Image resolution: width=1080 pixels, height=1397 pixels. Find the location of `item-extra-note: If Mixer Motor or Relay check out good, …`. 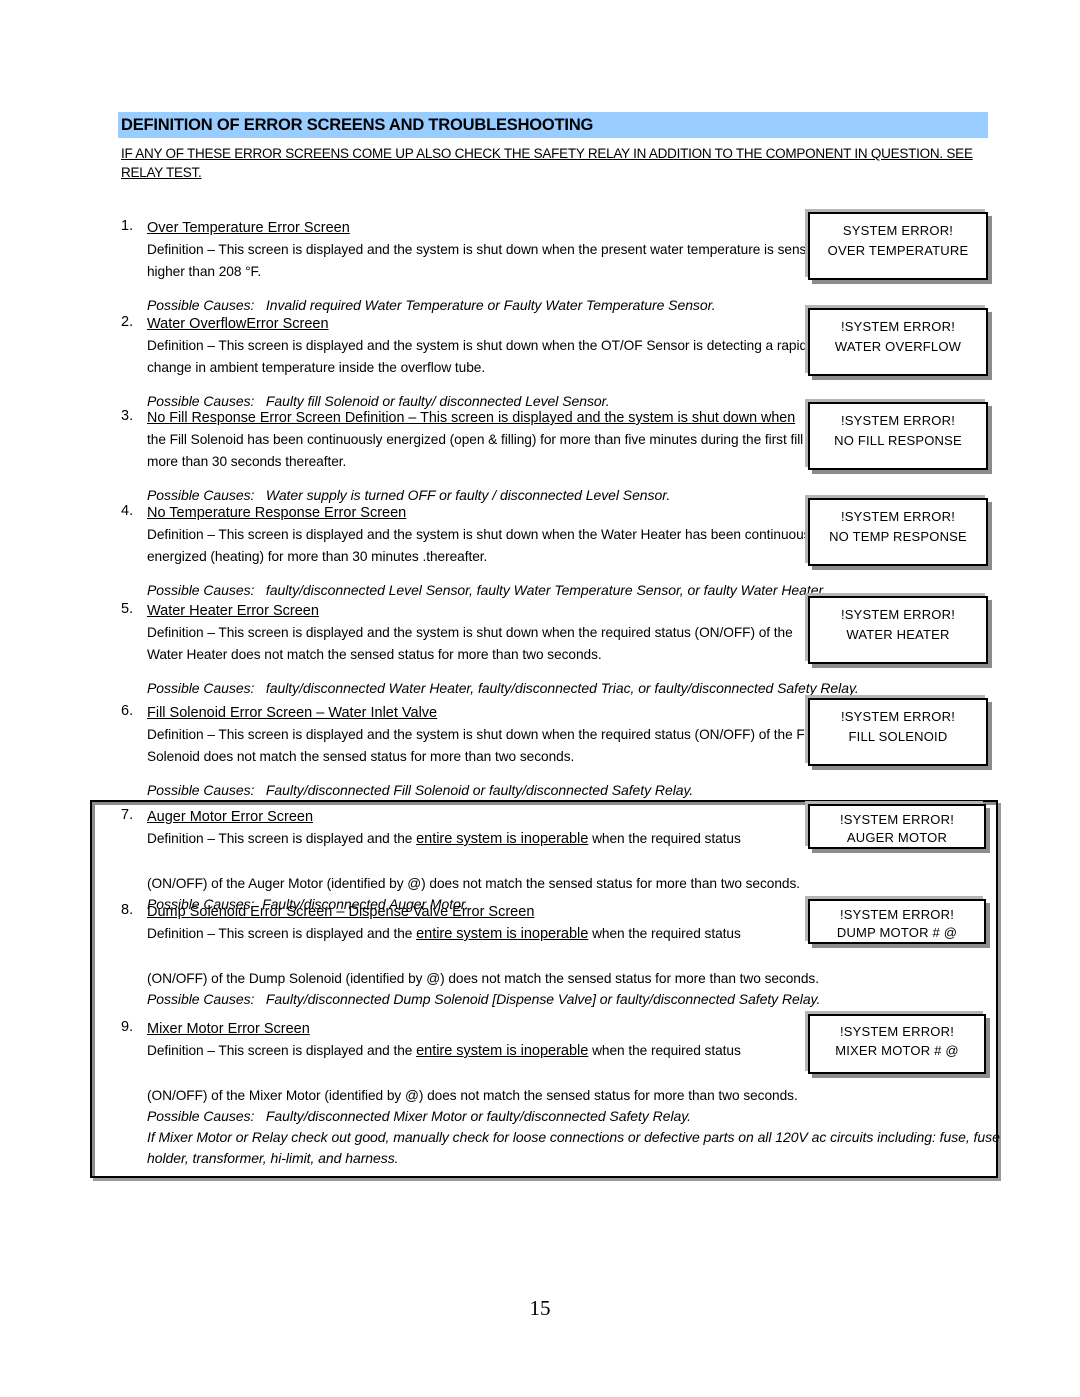

item-extra-note: If Mixer Motor or Relay check out good, … is located at coordinates (573, 1147).